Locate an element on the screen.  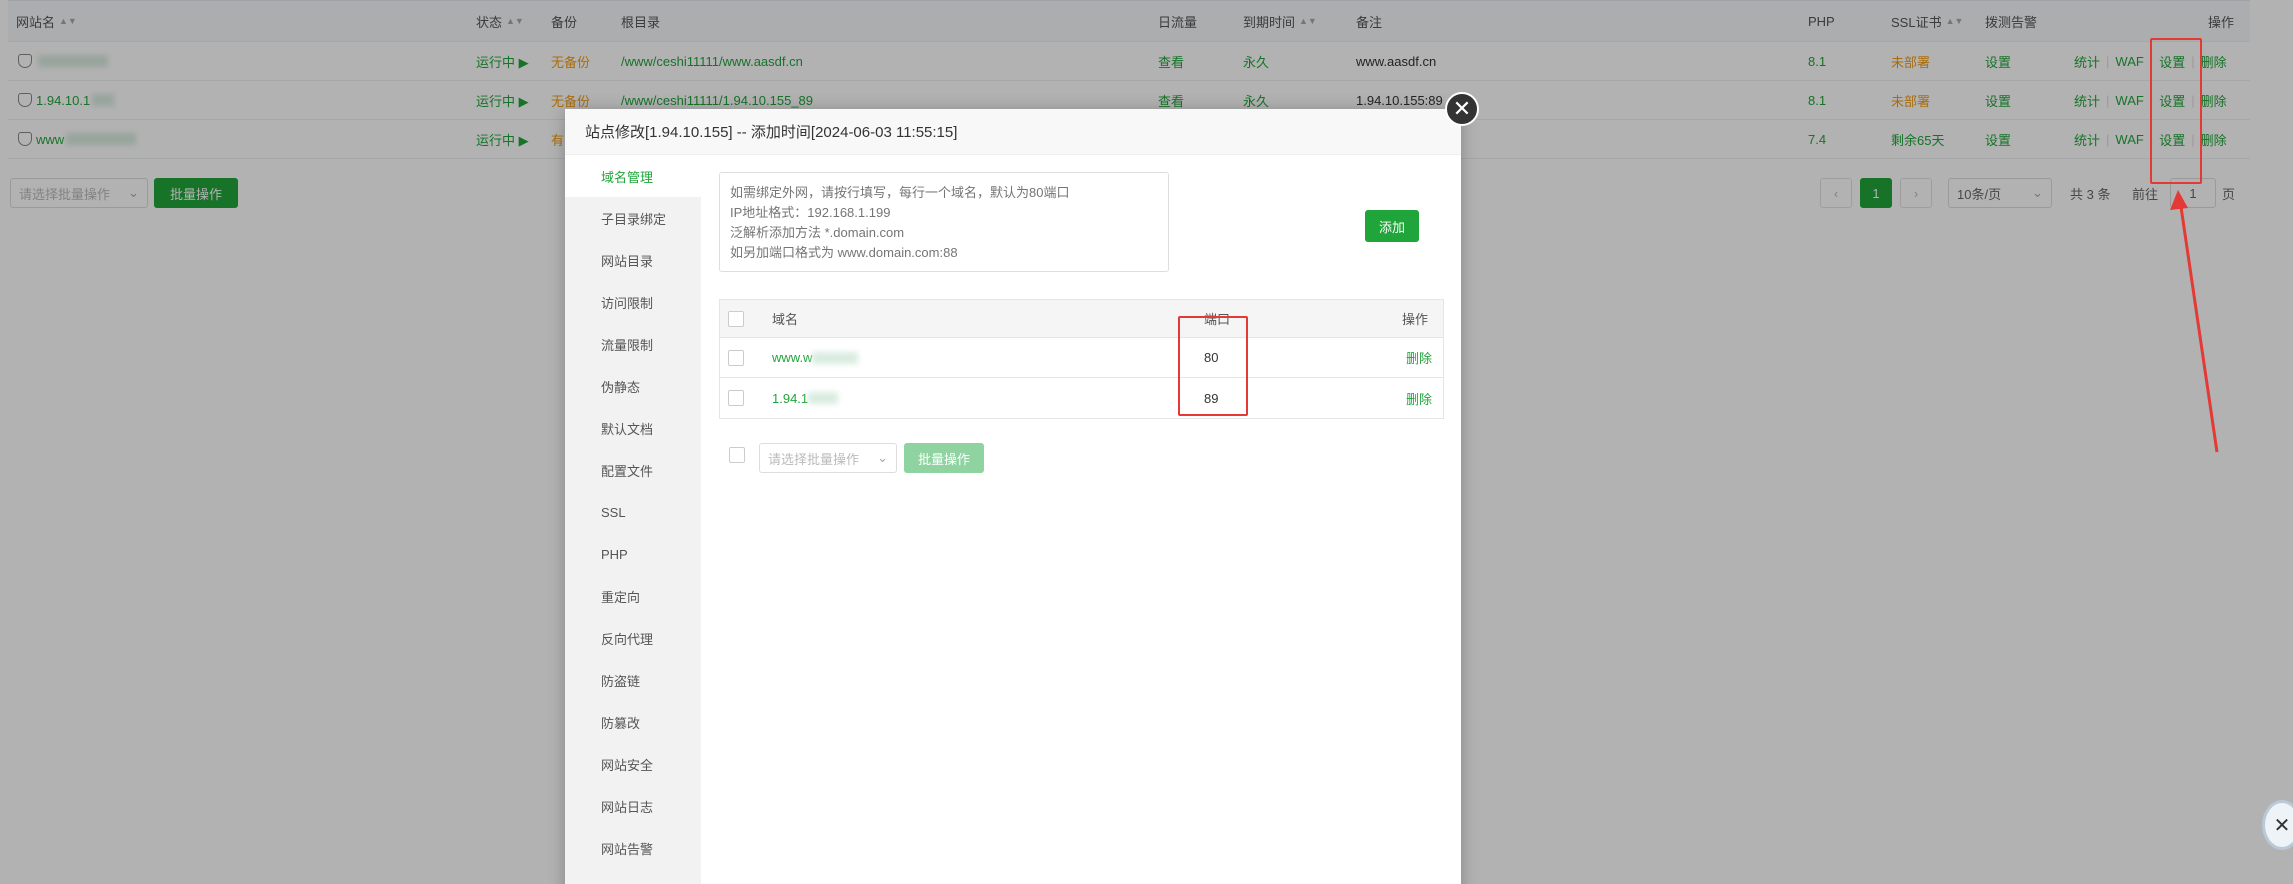
menu-php: PHP is located at coordinates (633, 554).